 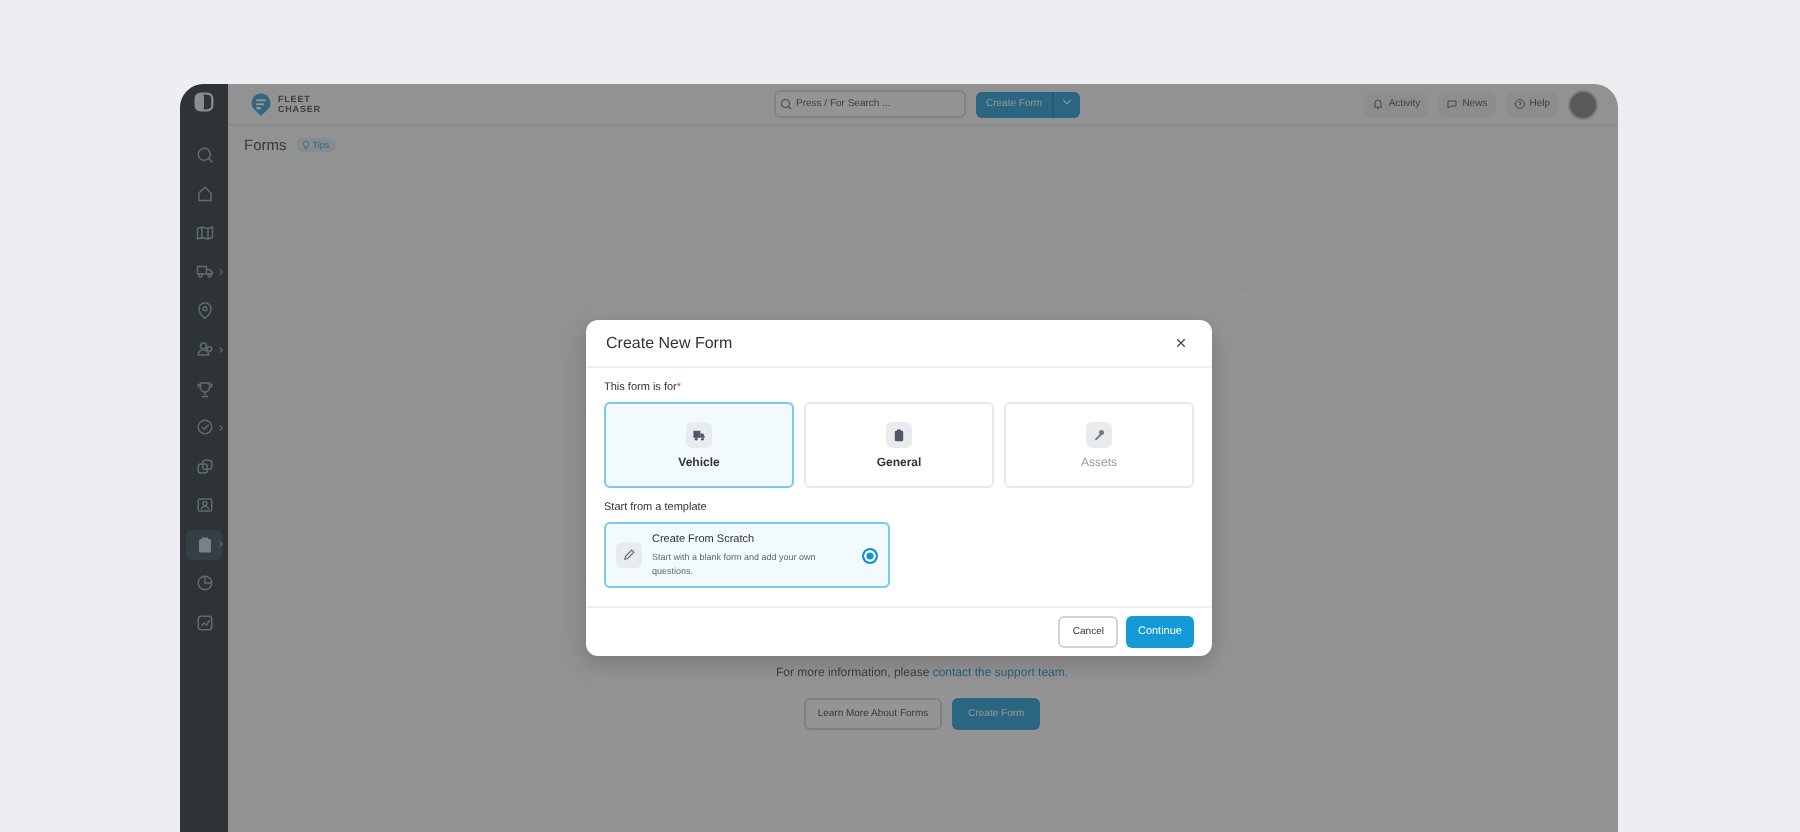 What do you see at coordinates (1519, 104) in the screenshot?
I see `help-icon` at bounding box center [1519, 104].